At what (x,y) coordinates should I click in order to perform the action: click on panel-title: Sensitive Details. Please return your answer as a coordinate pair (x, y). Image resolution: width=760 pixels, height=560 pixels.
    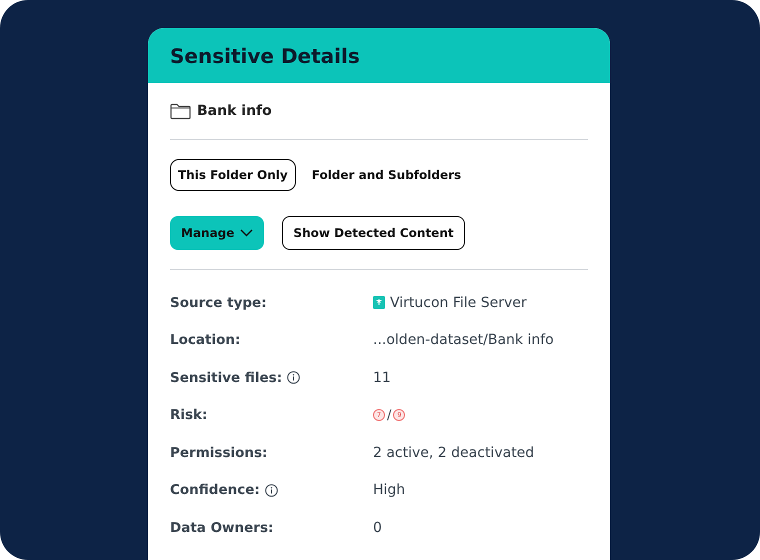
    Looking at the image, I should click on (265, 56).